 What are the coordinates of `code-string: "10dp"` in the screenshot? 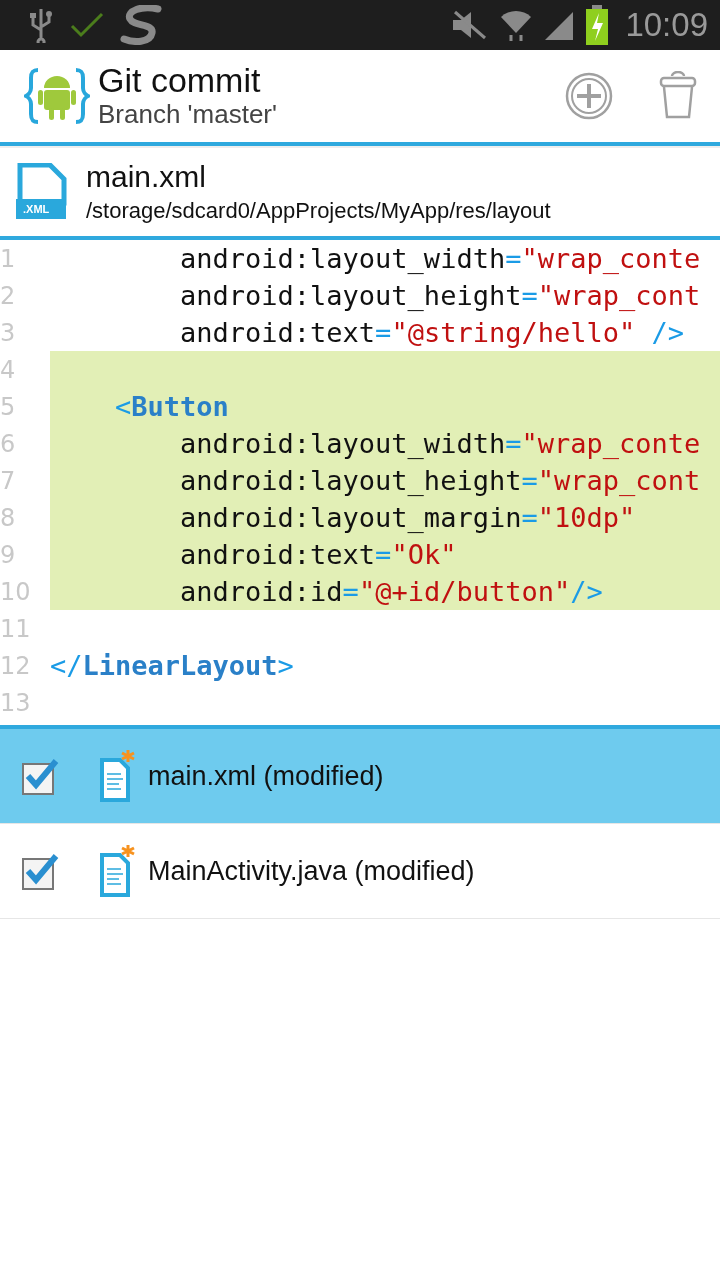 It's located at (586, 517).